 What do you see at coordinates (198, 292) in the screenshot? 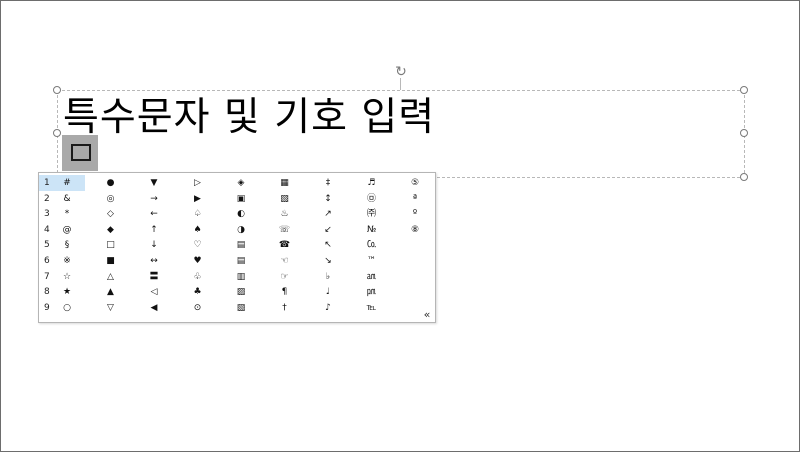
I see `symbol-candidate: ♣` at bounding box center [198, 292].